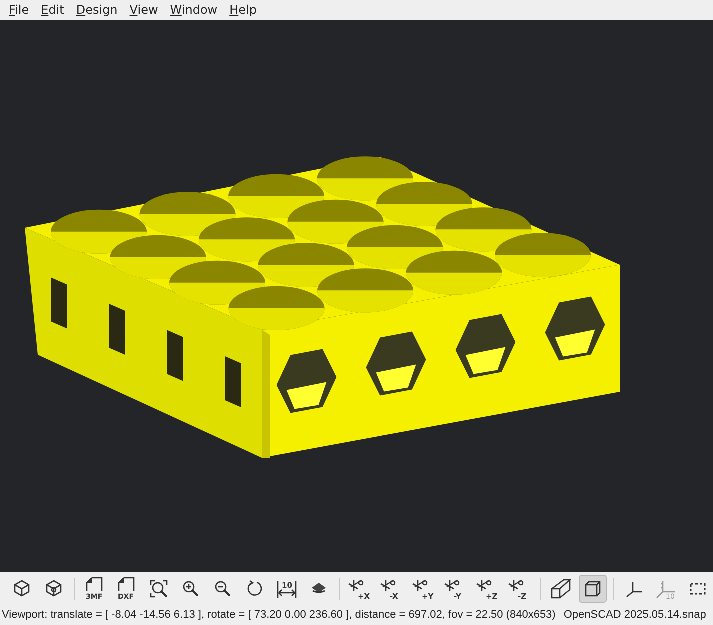 This screenshot has width=713, height=625. What do you see at coordinates (243, 10) in the screenshot?
I see `menu-item: Help` at bounding box center [243, 10].